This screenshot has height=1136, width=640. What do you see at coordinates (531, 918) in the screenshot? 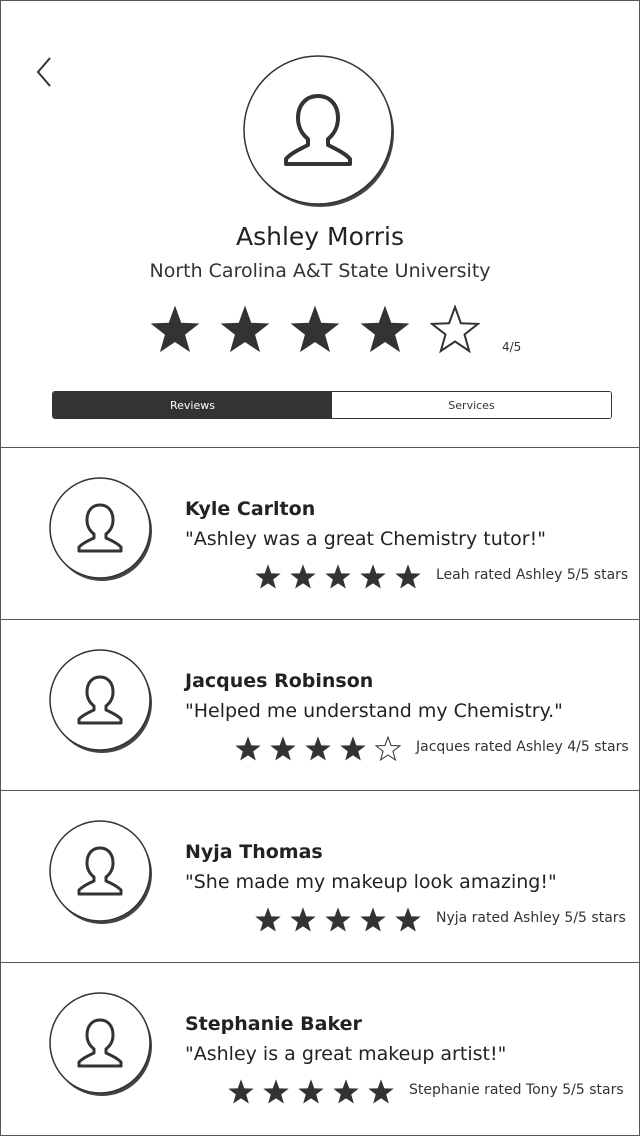
I see `review-rating-text: Nyja rated Ashley 5/5 stars` at bounding box center [531, 918].